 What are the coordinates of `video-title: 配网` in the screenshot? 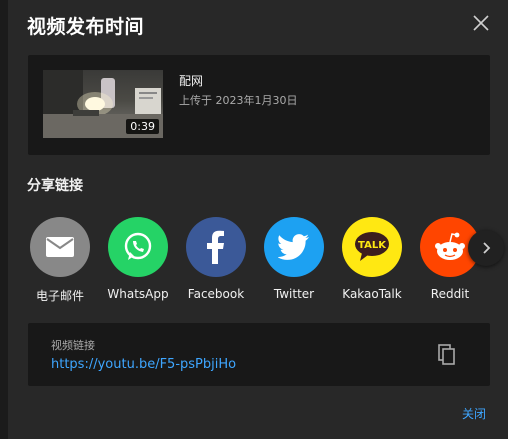 It's located at (191, 81).